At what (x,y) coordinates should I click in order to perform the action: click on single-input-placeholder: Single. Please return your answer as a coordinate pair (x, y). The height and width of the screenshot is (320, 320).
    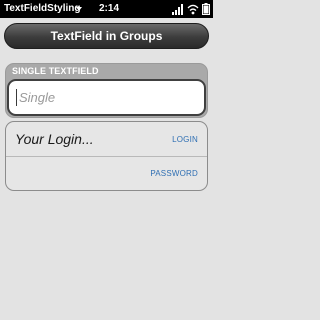
    Looking at the image, I should click on (37, 97).